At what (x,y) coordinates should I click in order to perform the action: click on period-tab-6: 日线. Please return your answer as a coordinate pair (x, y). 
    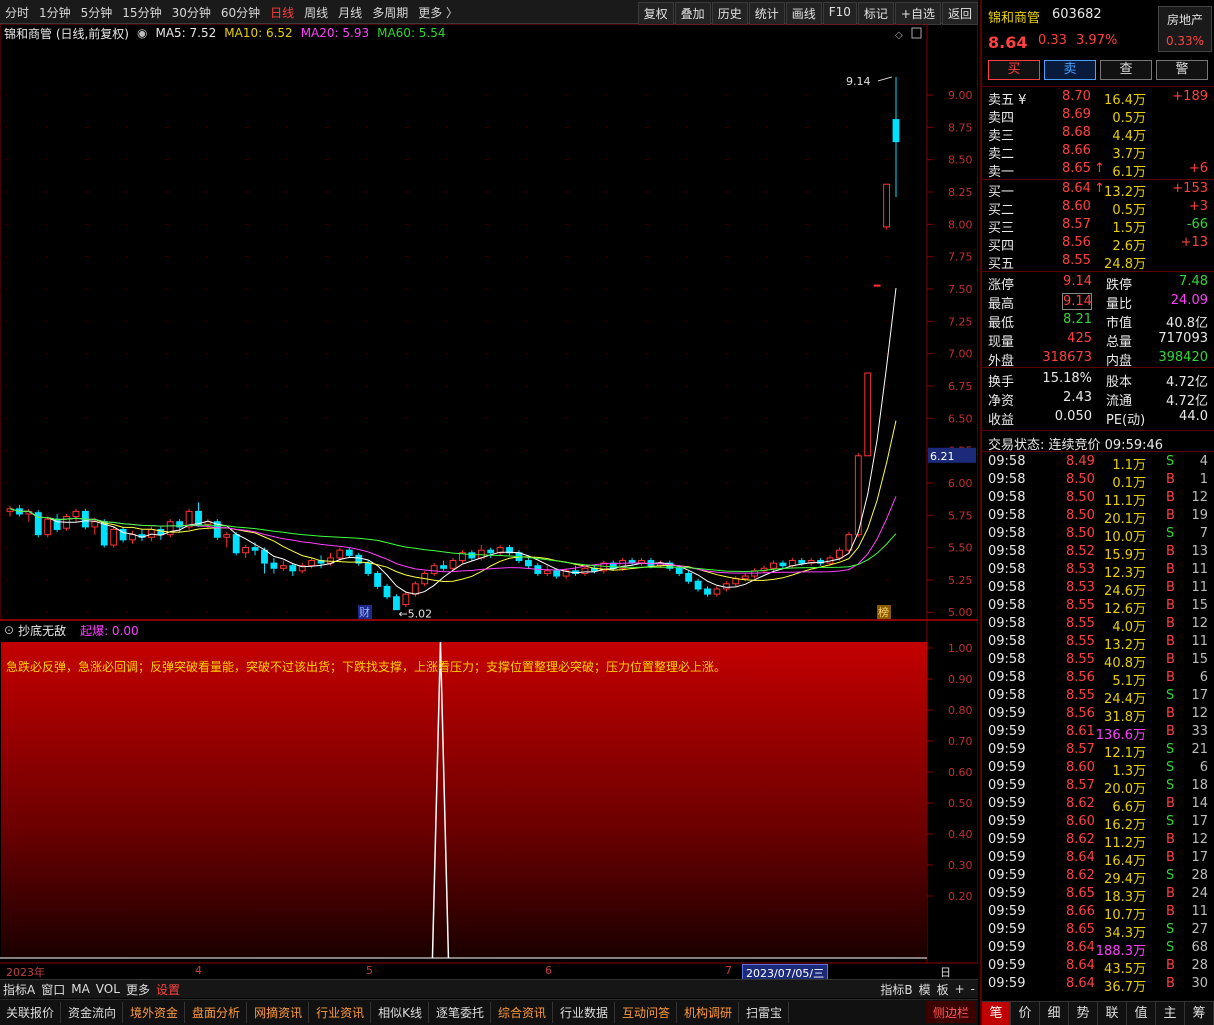
    Looking at the image, I should click on (282, 12).